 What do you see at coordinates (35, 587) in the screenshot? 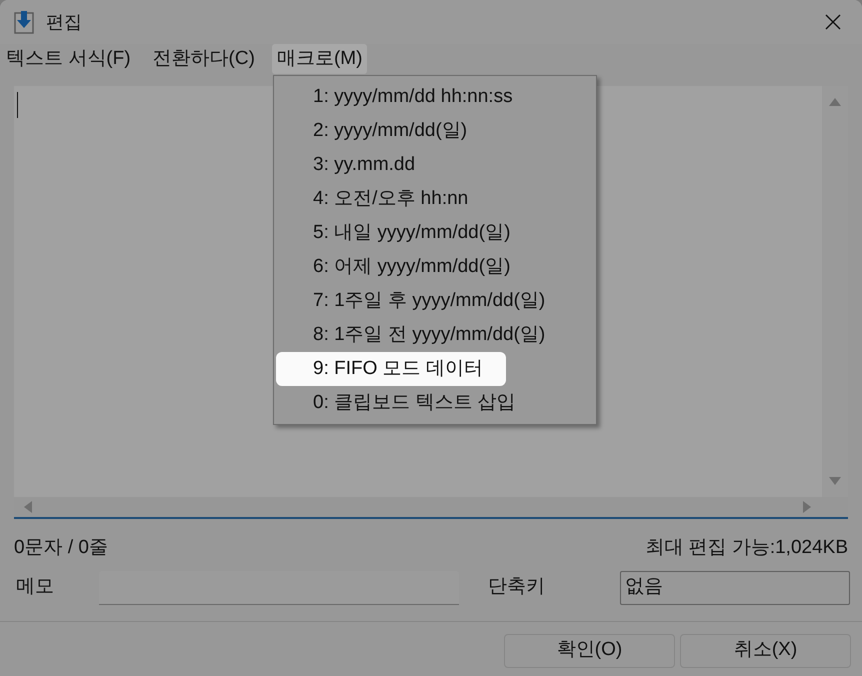
I see `memo-label: 메모` at bounding box center [35, 587].